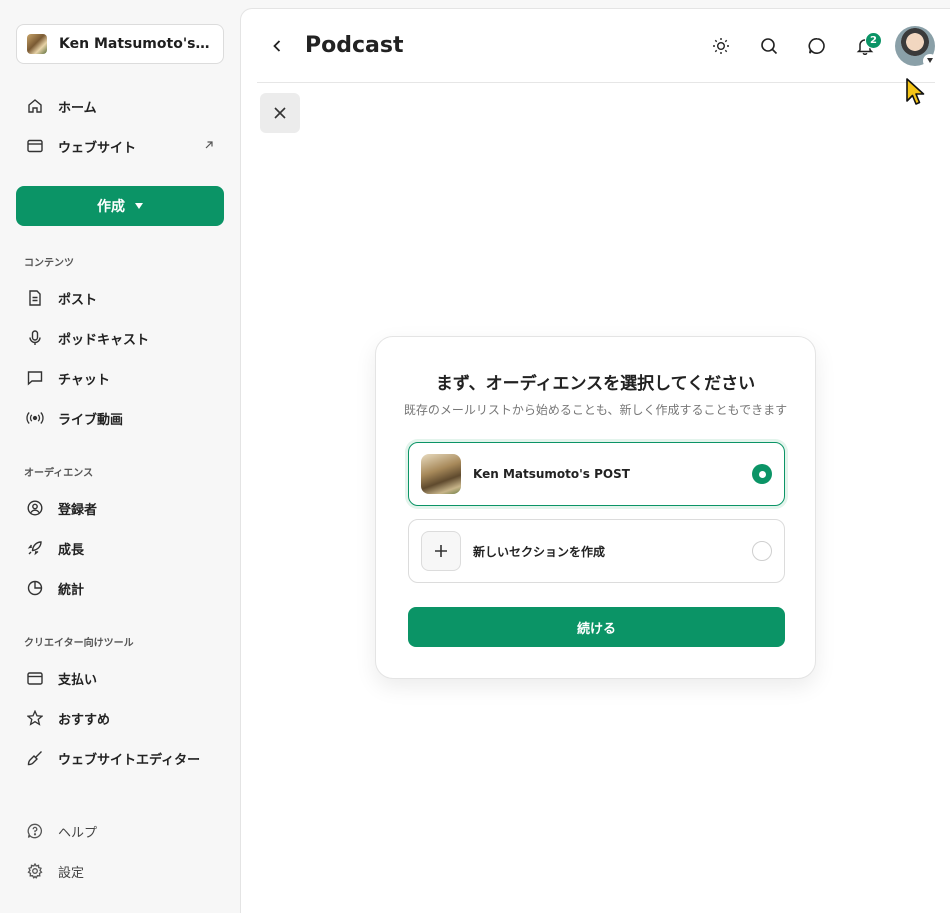 Image resolution: width=950 pixels, height=913 pixels. I want to click on sidebar-item-stats: 統計, so click(120, 588).